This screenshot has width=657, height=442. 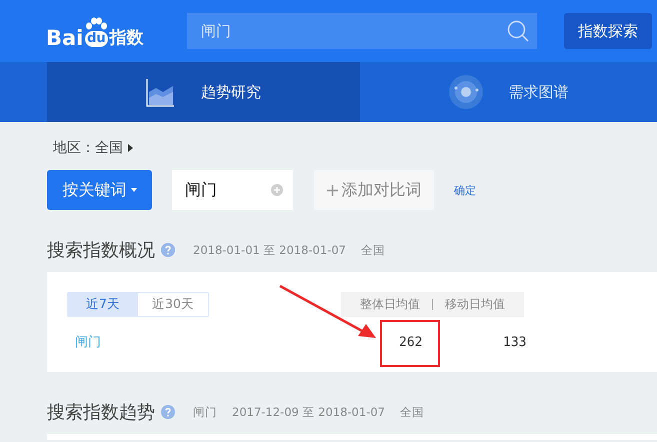 What do you see at coordinates (88, 148) in the screenshot?
I see `region-label: 地区：全国` at bounding box center [88, 148].